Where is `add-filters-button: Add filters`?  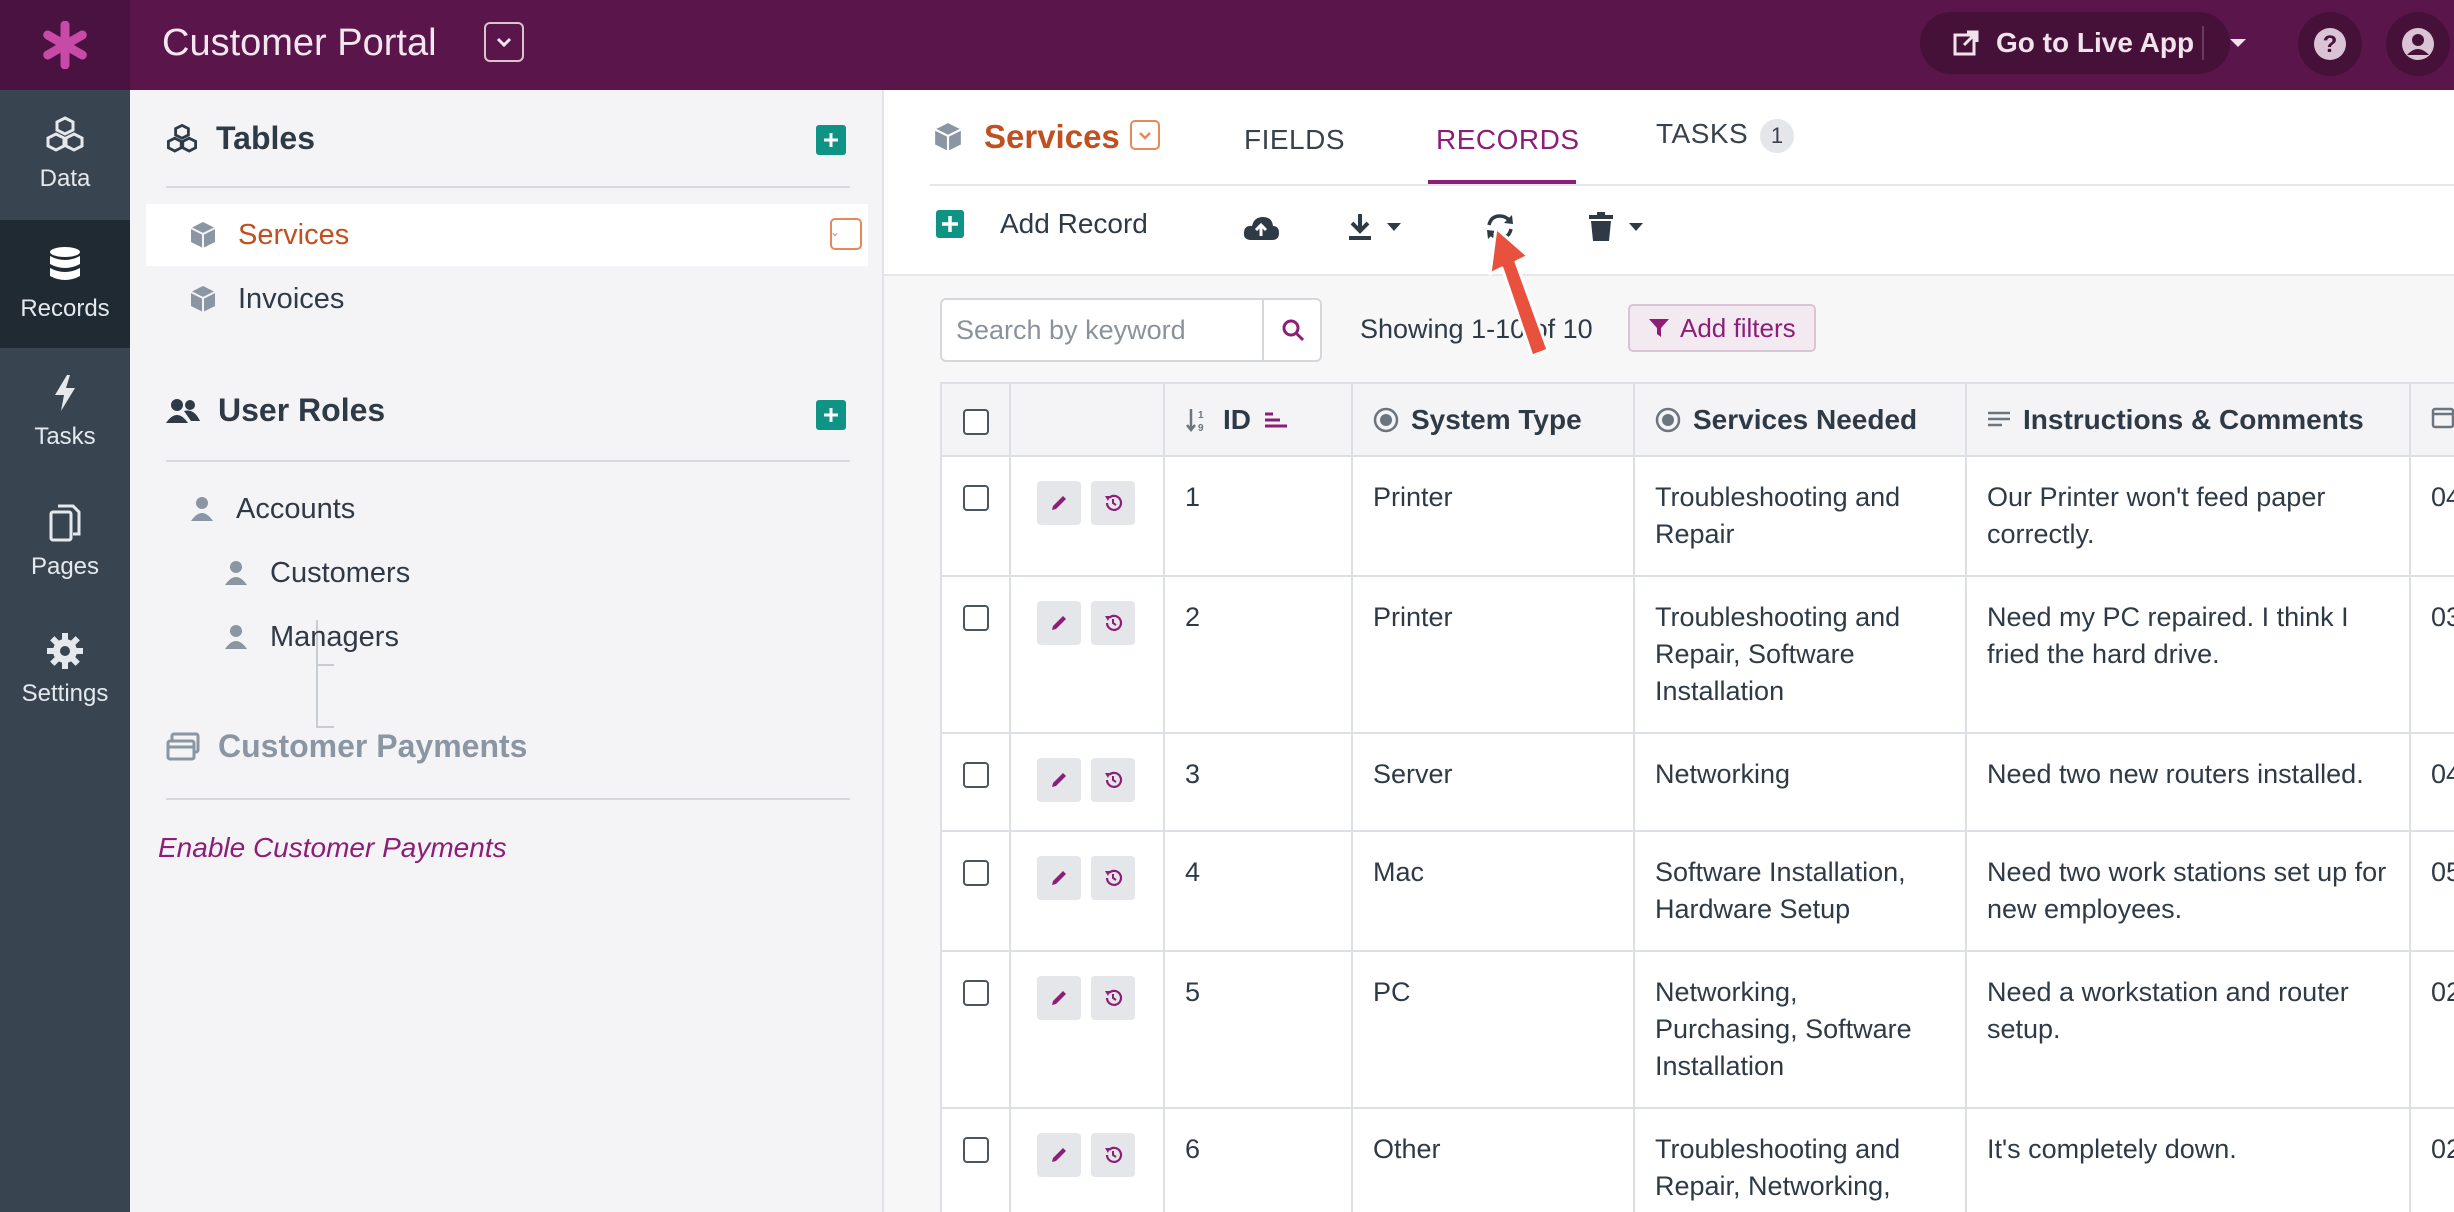 add-filters-button: Add filters is located at coordinates (1722, 328).